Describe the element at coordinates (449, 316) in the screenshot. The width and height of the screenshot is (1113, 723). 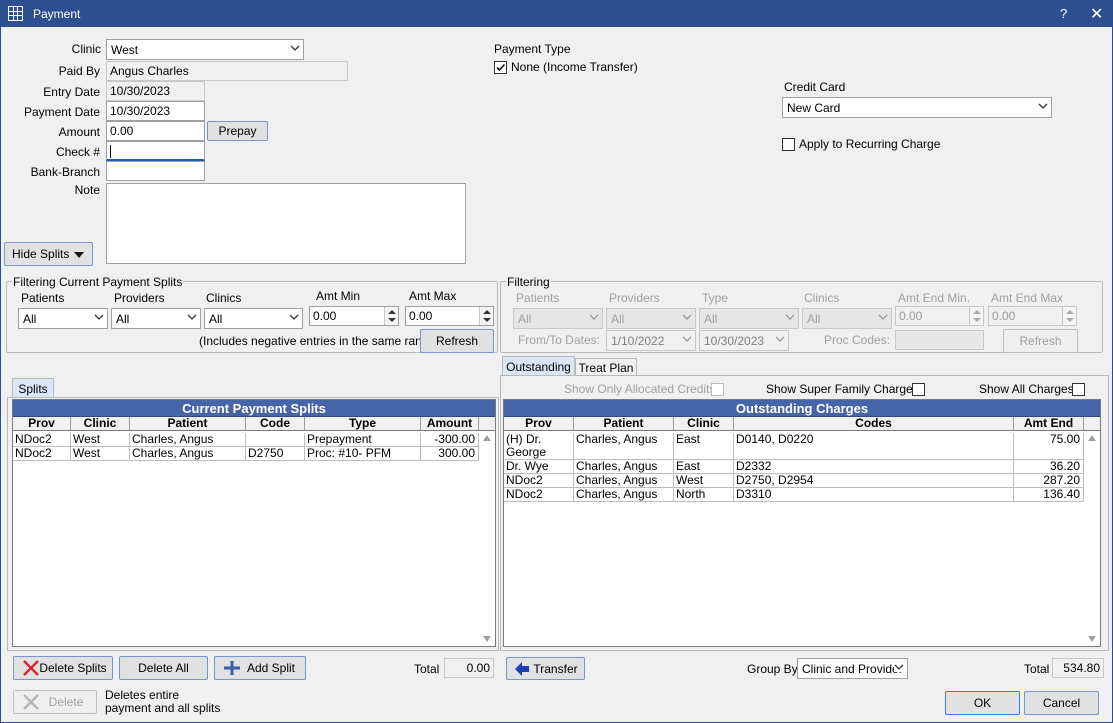
I see `amt-max-spinner: 0.00` at that location.